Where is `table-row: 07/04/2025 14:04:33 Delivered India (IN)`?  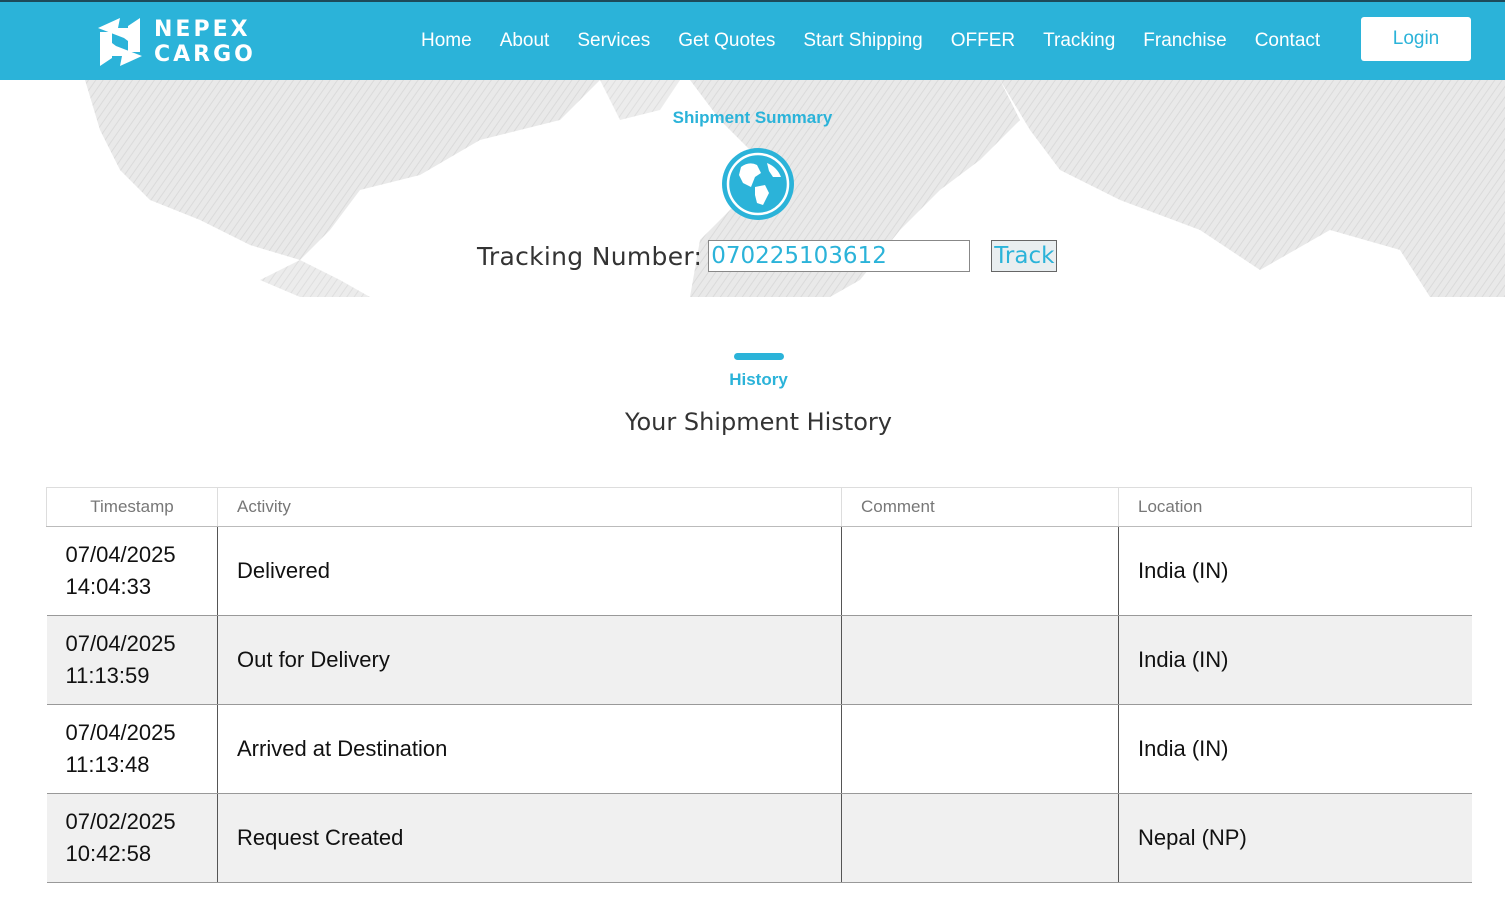 table-row: 07/04/2025 14:04:33 Delivered India (IN) is located at coordinates (759, 571).